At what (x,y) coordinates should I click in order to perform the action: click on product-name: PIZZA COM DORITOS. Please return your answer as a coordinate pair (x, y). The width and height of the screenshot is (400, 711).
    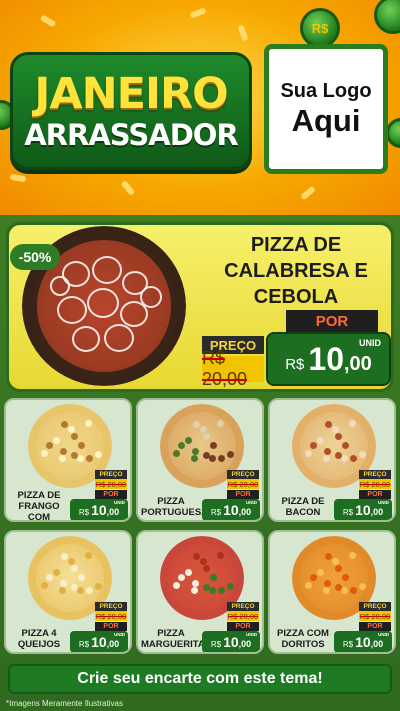
    Looking at the image, I should click on (303, 639).